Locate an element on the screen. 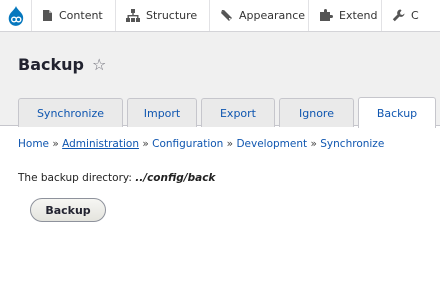  admin-toolbar: Content Structure Appearance Extend C is located at coordinates (220, 16).